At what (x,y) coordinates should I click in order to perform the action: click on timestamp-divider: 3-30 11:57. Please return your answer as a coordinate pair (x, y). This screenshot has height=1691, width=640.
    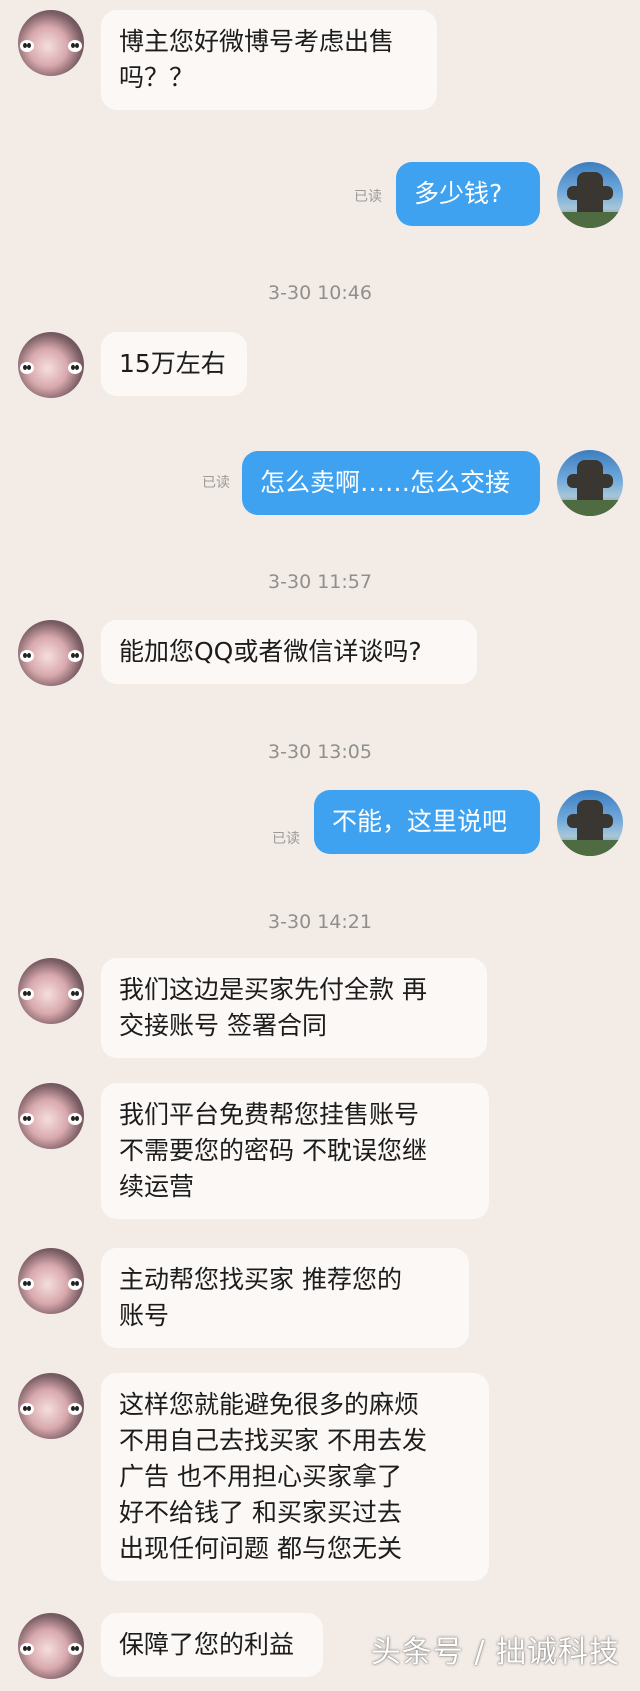
    Looking at the image, I should click on (320, 582).